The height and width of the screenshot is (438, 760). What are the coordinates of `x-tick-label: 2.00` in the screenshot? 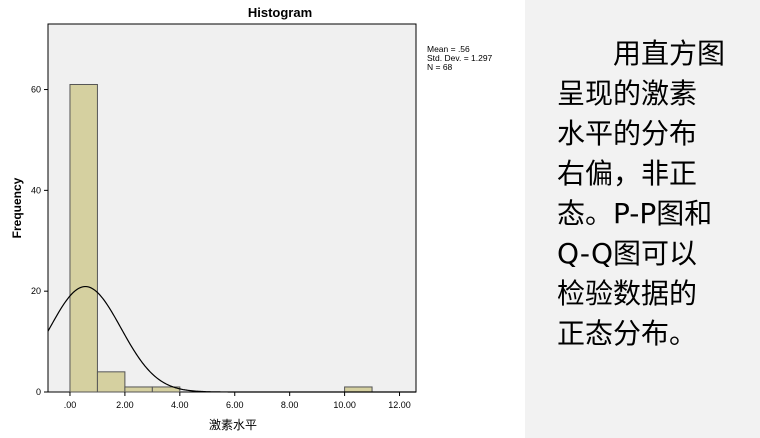 It's located at (125, 405).